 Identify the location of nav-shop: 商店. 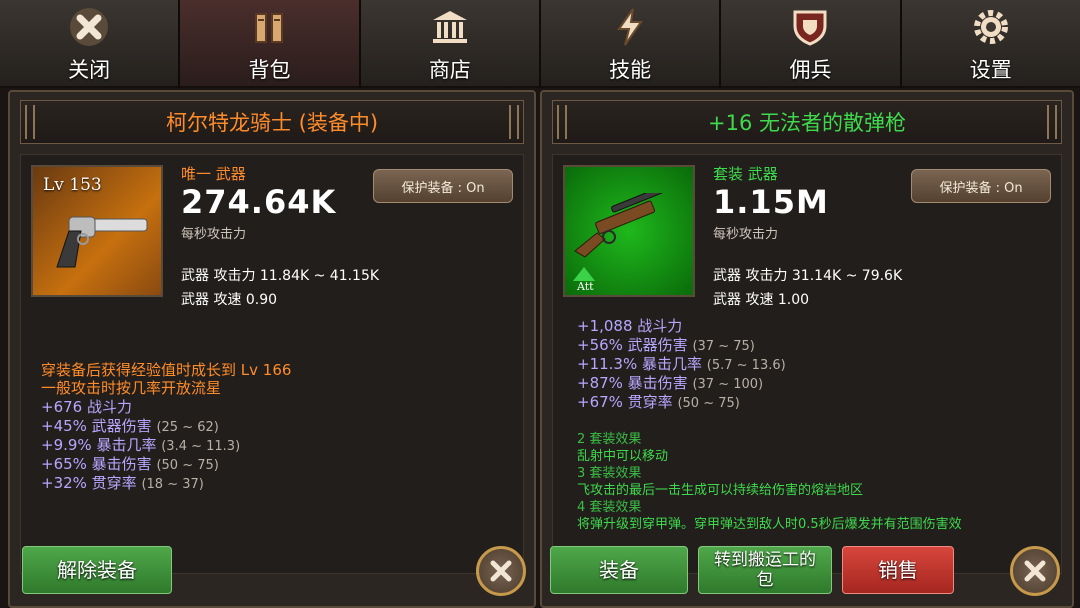
(449, 44).